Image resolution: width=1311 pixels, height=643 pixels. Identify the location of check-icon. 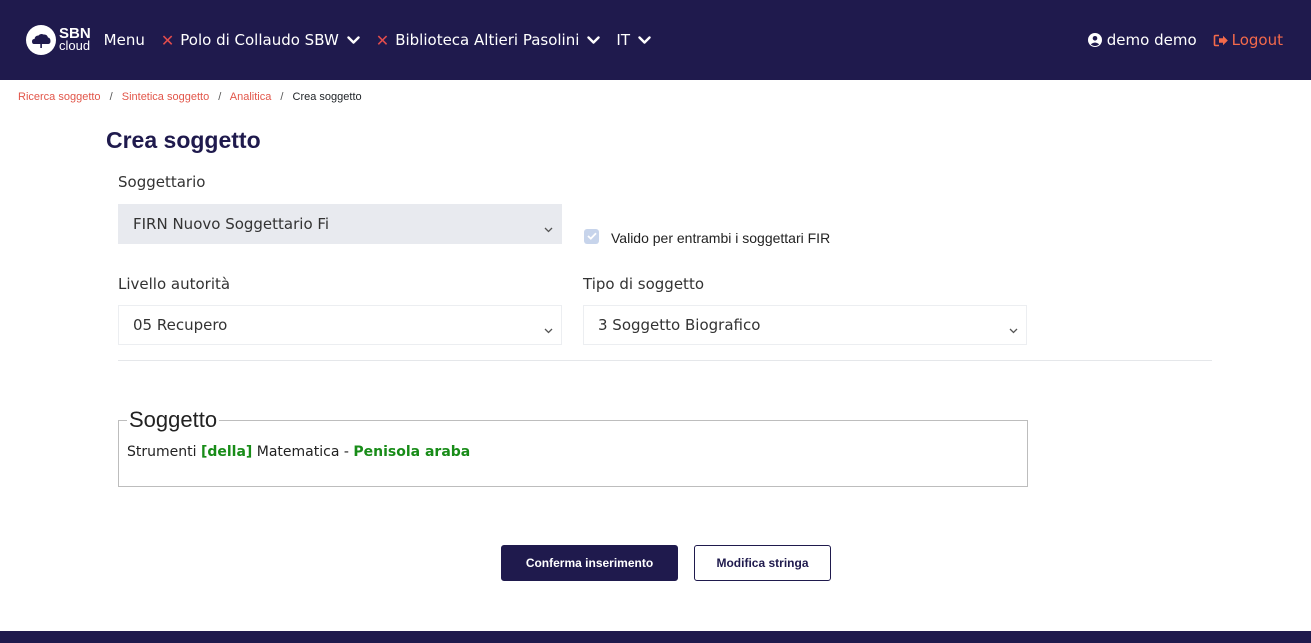
(591, 236).